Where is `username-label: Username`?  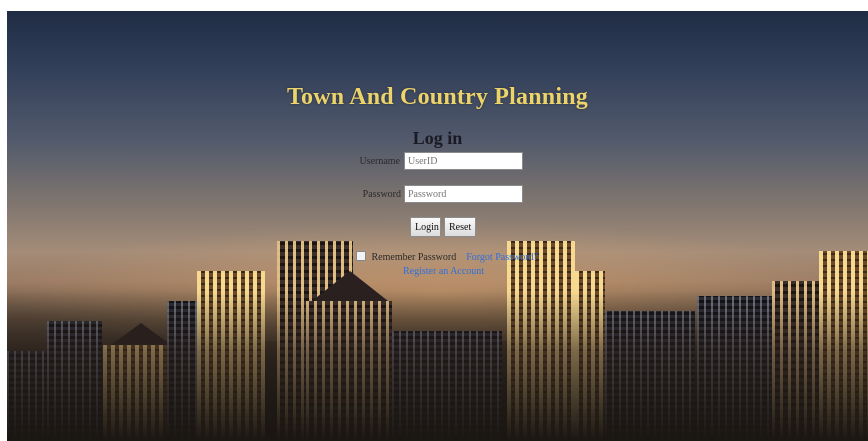 username-label: Username is located at coordinates (379, 161).